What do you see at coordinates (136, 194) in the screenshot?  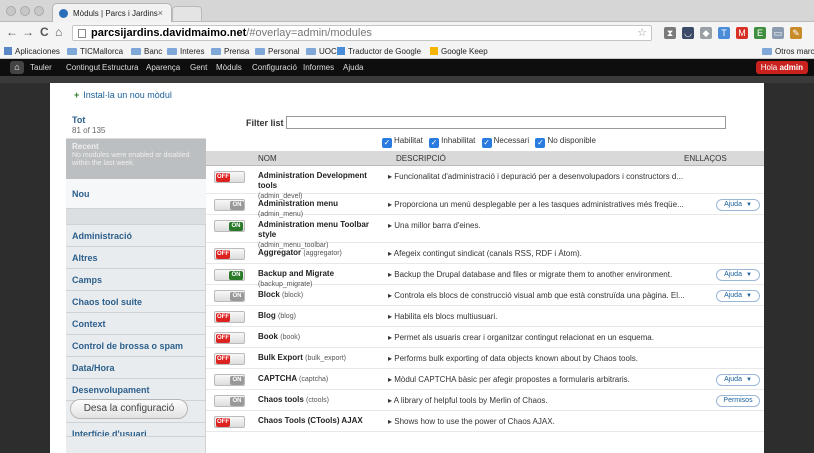 I see `tab-nou: Nou` at bounding box center [136, 194].